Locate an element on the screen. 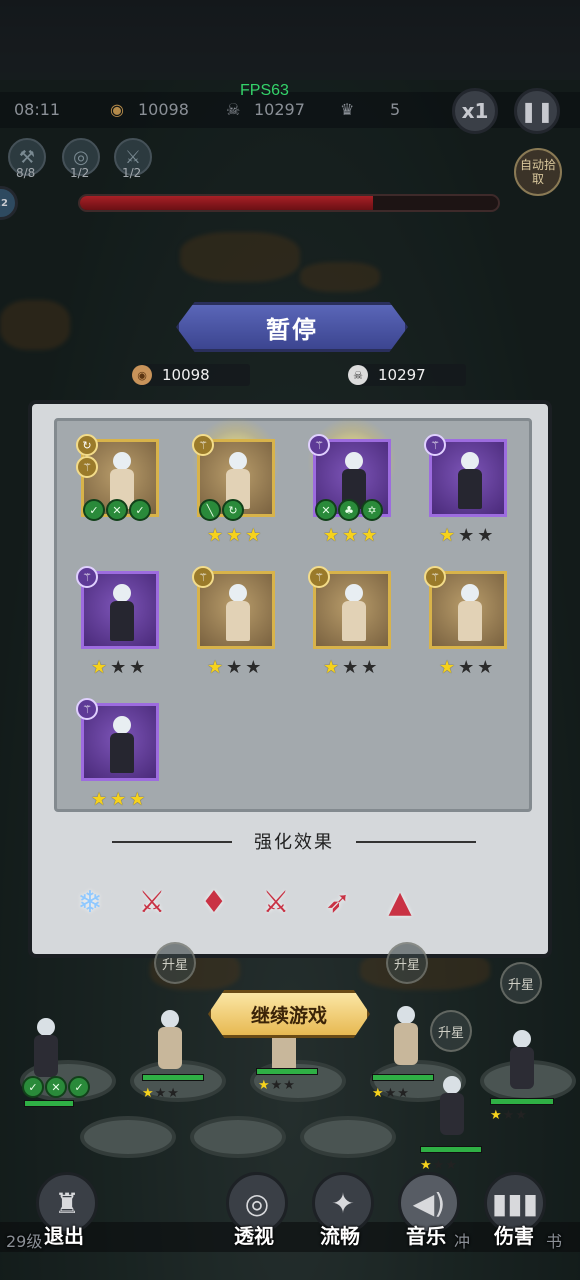 This screenshot has width=580, height=1280. damage-label: 伤害 is located at coordinates (514, 1236).